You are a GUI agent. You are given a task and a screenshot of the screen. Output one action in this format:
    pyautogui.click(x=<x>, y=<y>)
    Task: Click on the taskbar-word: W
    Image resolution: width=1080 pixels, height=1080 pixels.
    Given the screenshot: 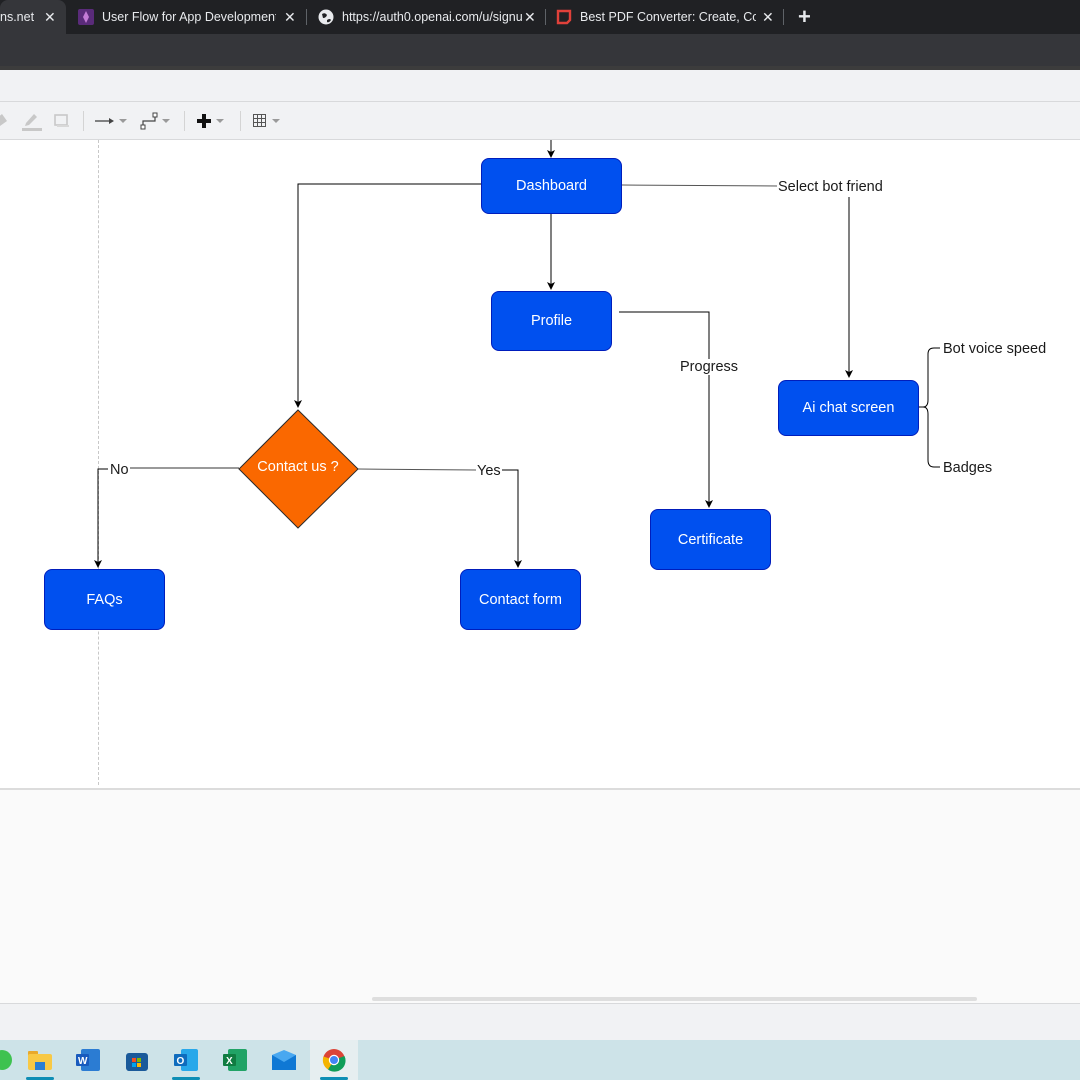 What is the action you would take?
    pyautogui.click(x=88, y=1060)
    